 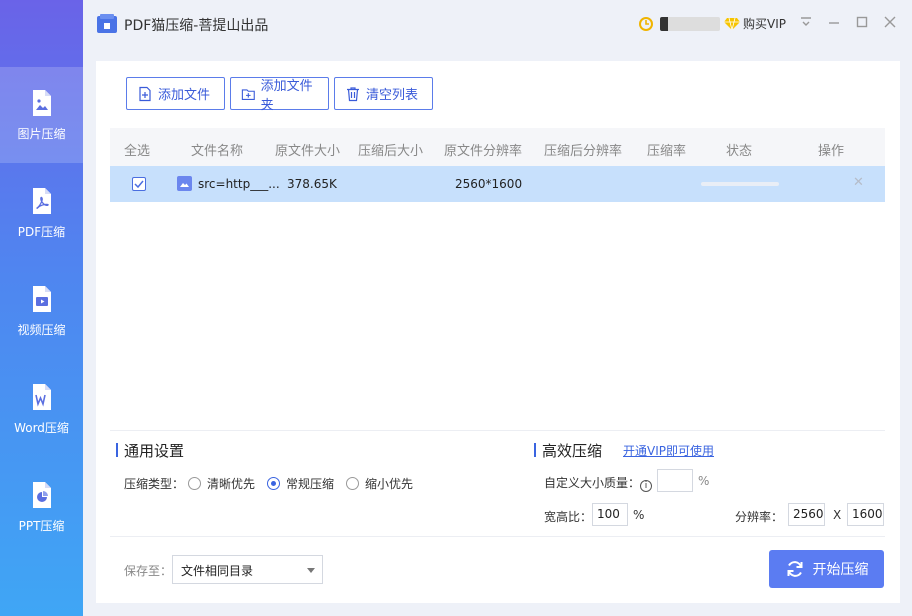 What do you see at coordinates (145, 93) in the screenshot?
I see `add-file-icon` at bounding box center [145, 93].